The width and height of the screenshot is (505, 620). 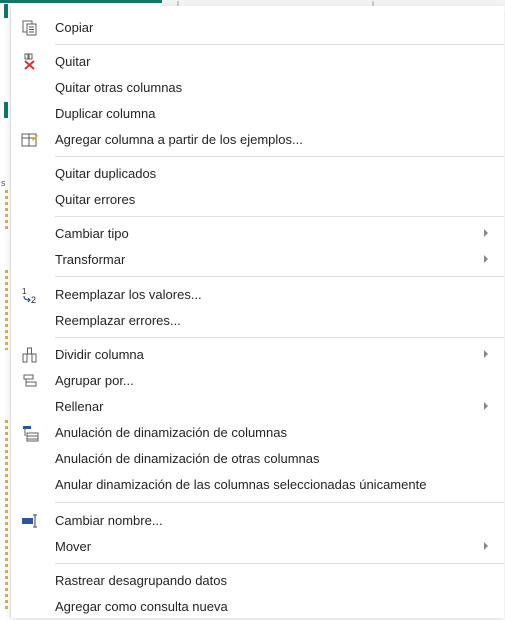 I want to click on menu-item-label: Rellenar, so click(x=79, y=406).